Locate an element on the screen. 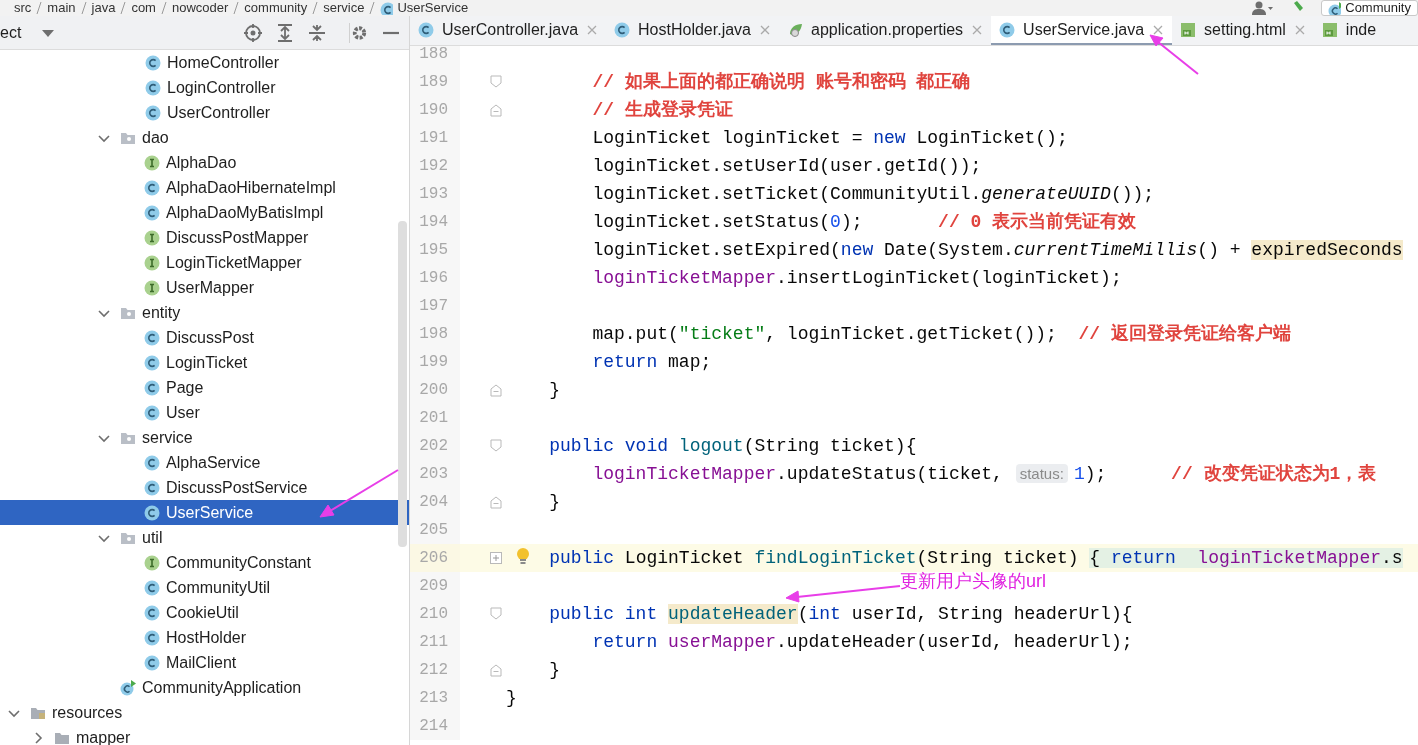 Image resolution: width=1418 pixels, height=745 pixels. expand-fold-icon is located at coordinates (496, 558).